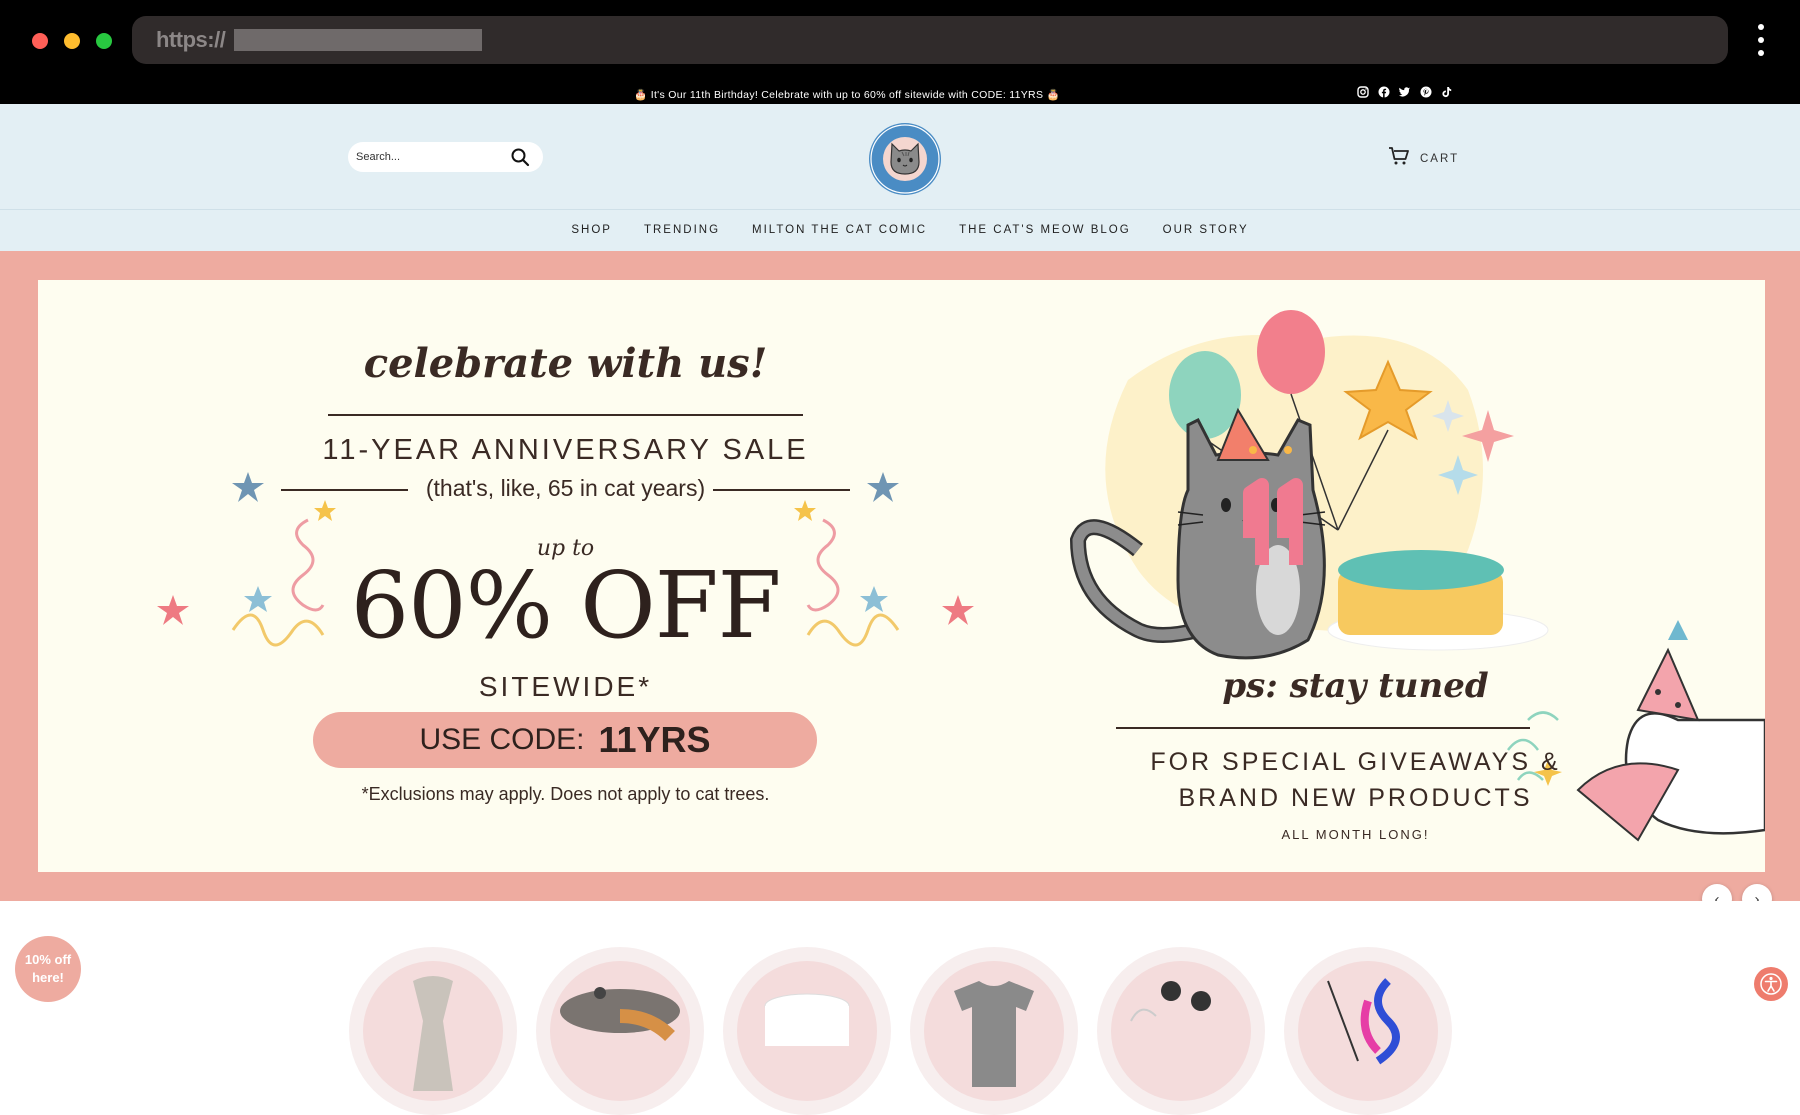 The width and height of the screenshot is (1800, 1115). What do you see at coordinates (682, 230) in the screenshot?
I see `nav-item-trending: TRENDING` at bounding box center [682, 230].